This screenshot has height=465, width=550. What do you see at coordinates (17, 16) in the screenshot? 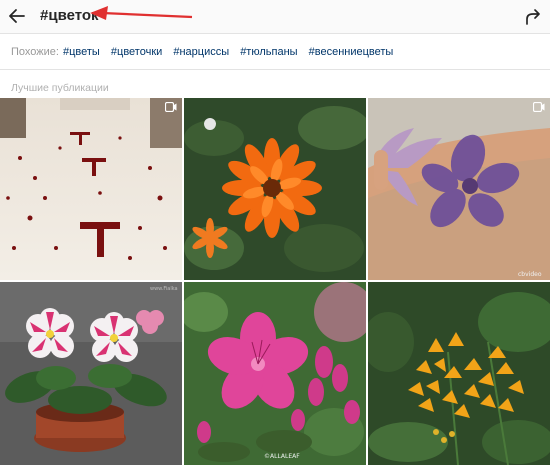
I see `arrow-left-icon` at bounding box center [17, 16].